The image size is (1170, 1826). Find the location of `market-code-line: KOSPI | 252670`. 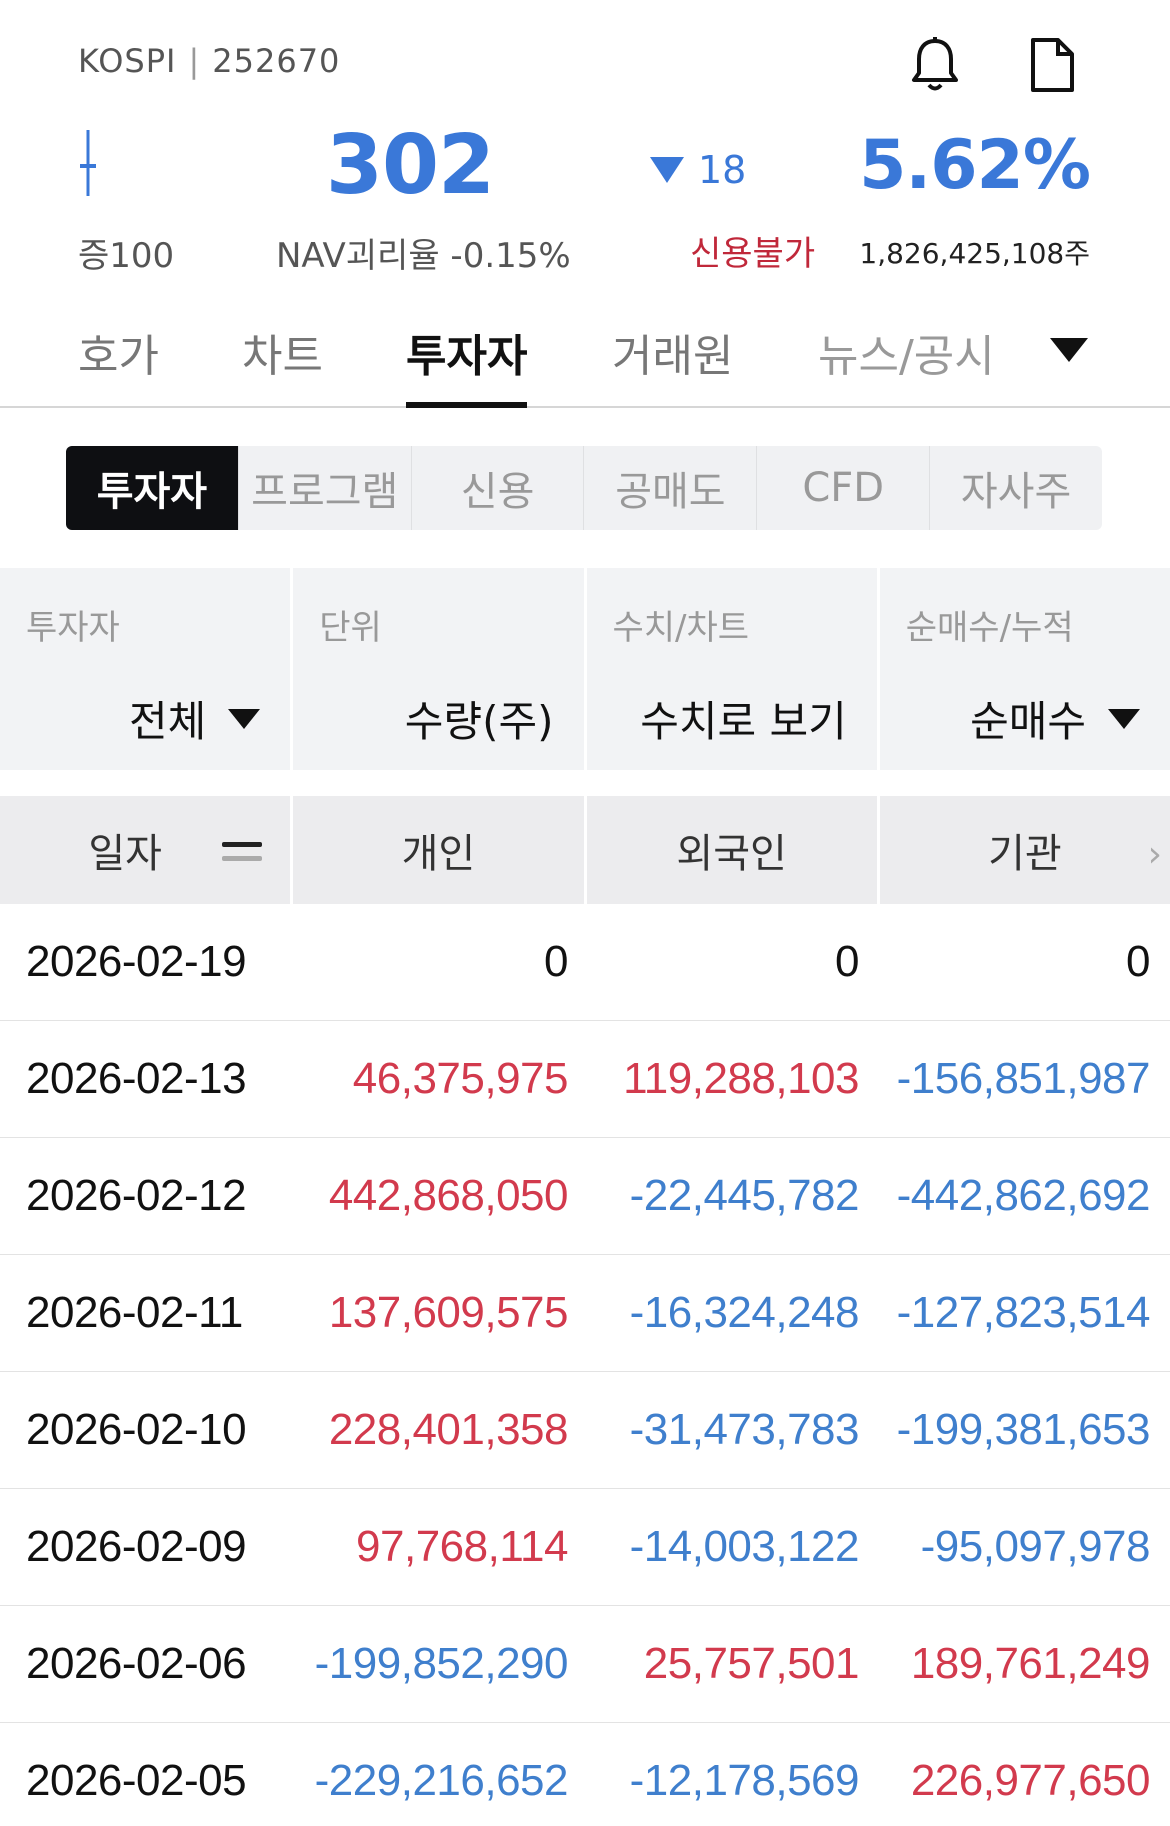

market-code-line: KOSPI | 252670 is located at coordinates (209, 61).